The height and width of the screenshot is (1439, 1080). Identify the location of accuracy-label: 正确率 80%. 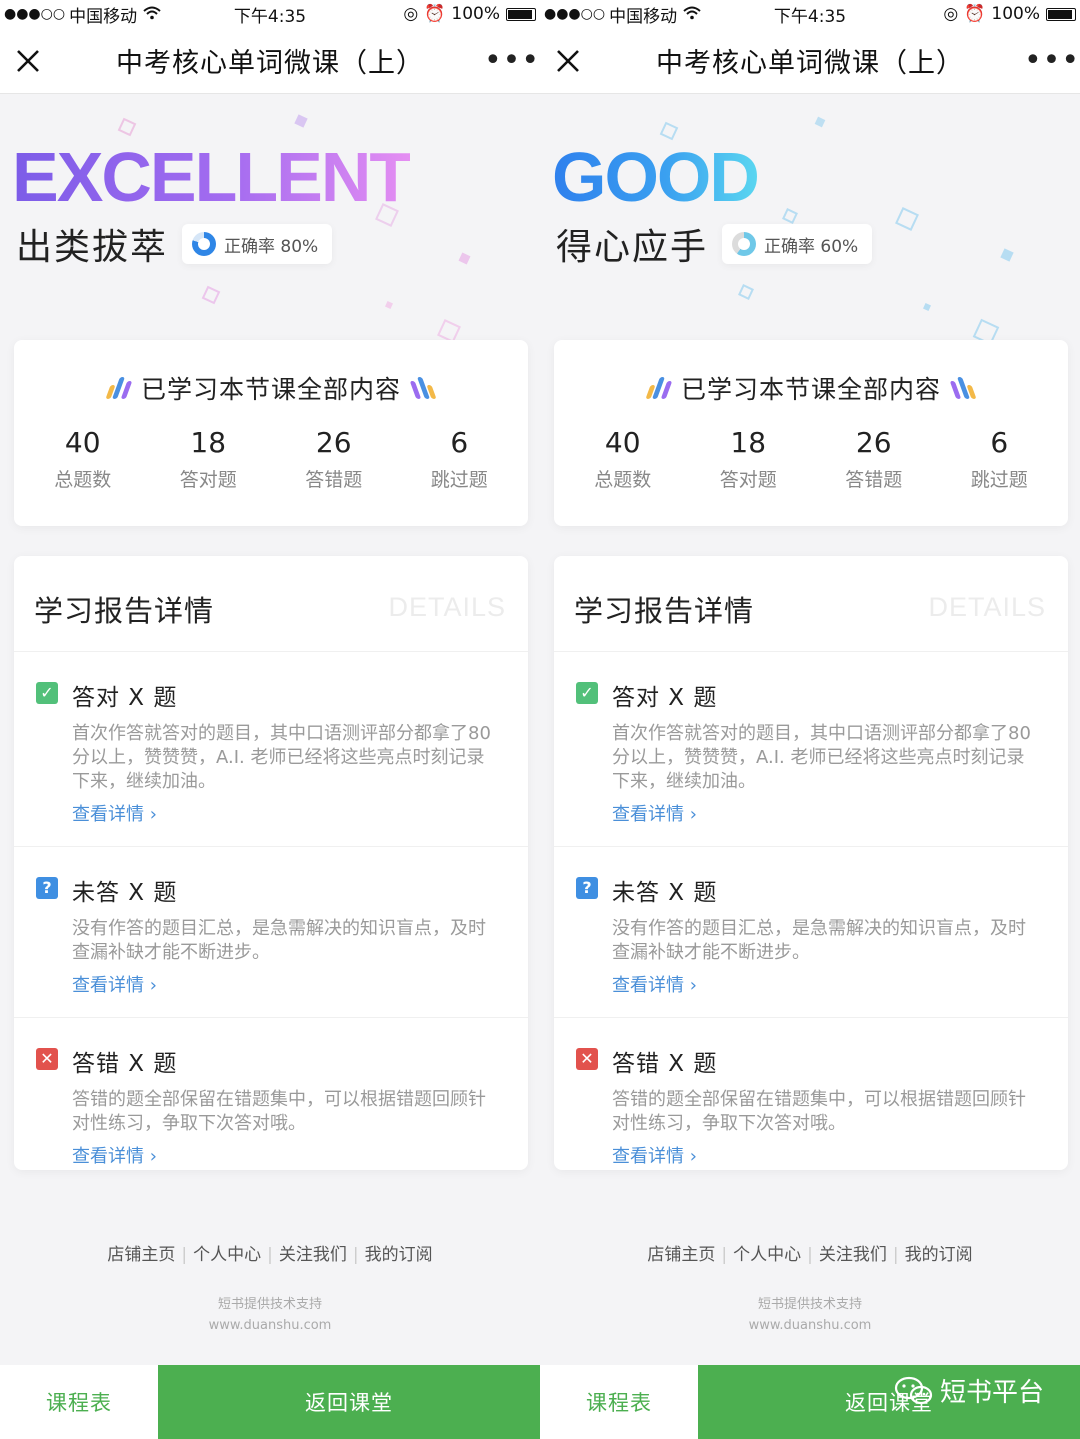
(271, 246).